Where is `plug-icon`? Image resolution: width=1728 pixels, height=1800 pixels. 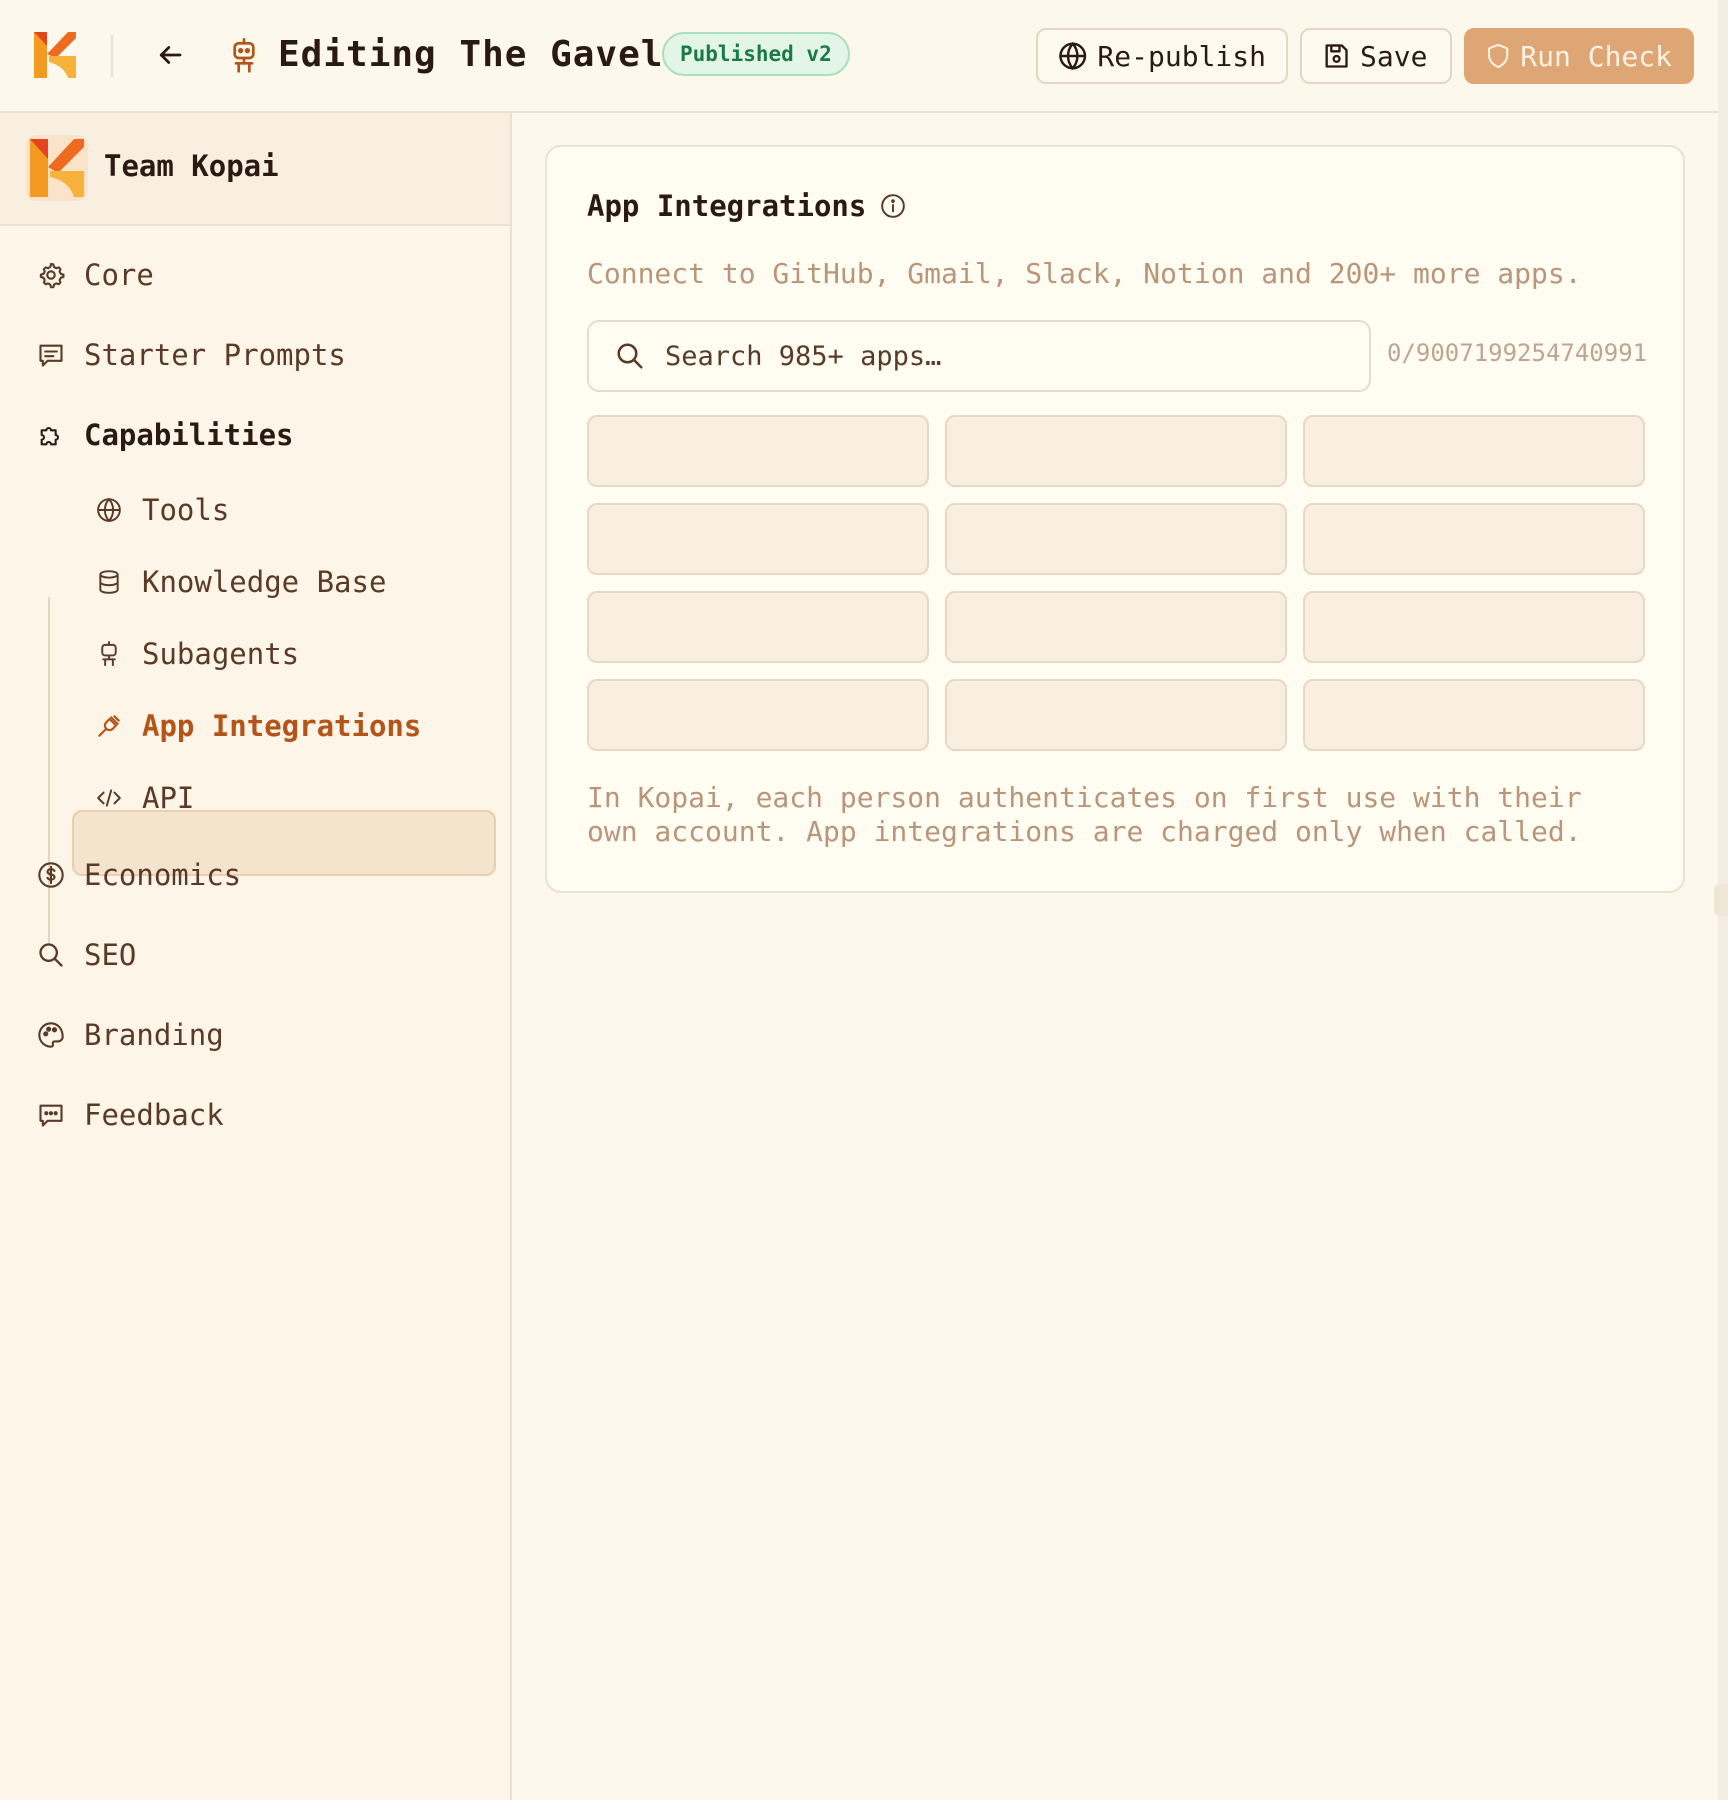 plug-icon is located at coordinates (109, 726).